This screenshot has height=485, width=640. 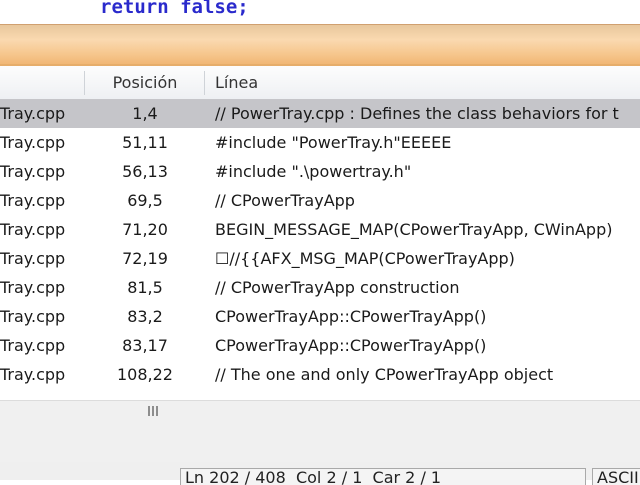 What do you see at coordinates (145, 200) in the screenshot?
I see `cell-position: 69,5` at bounding box center [145, 200].